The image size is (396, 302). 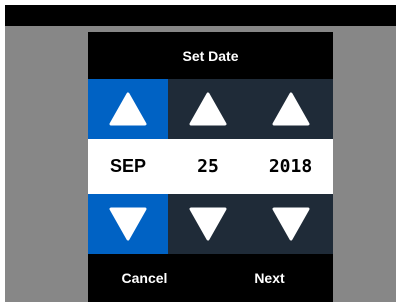 What do you see at coordinates (290, 166) in the screenshot?
I see `year-value: 2018` at bounding box center [290, 166].